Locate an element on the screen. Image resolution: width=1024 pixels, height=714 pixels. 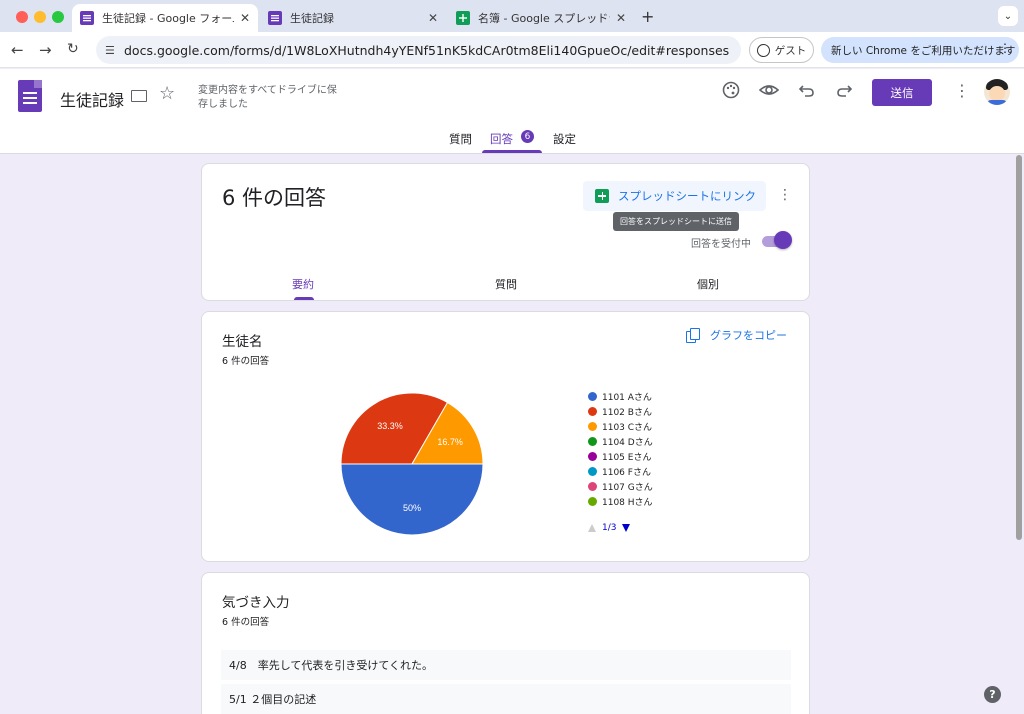
text-answer-row: 4/8 率先して代表を引き受けてくれた。 is located at coordinates (506, 665).